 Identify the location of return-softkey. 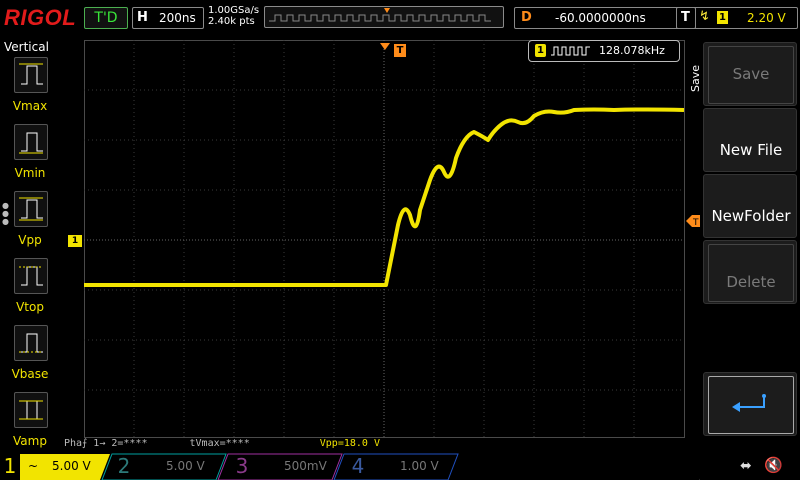
(750, 404).